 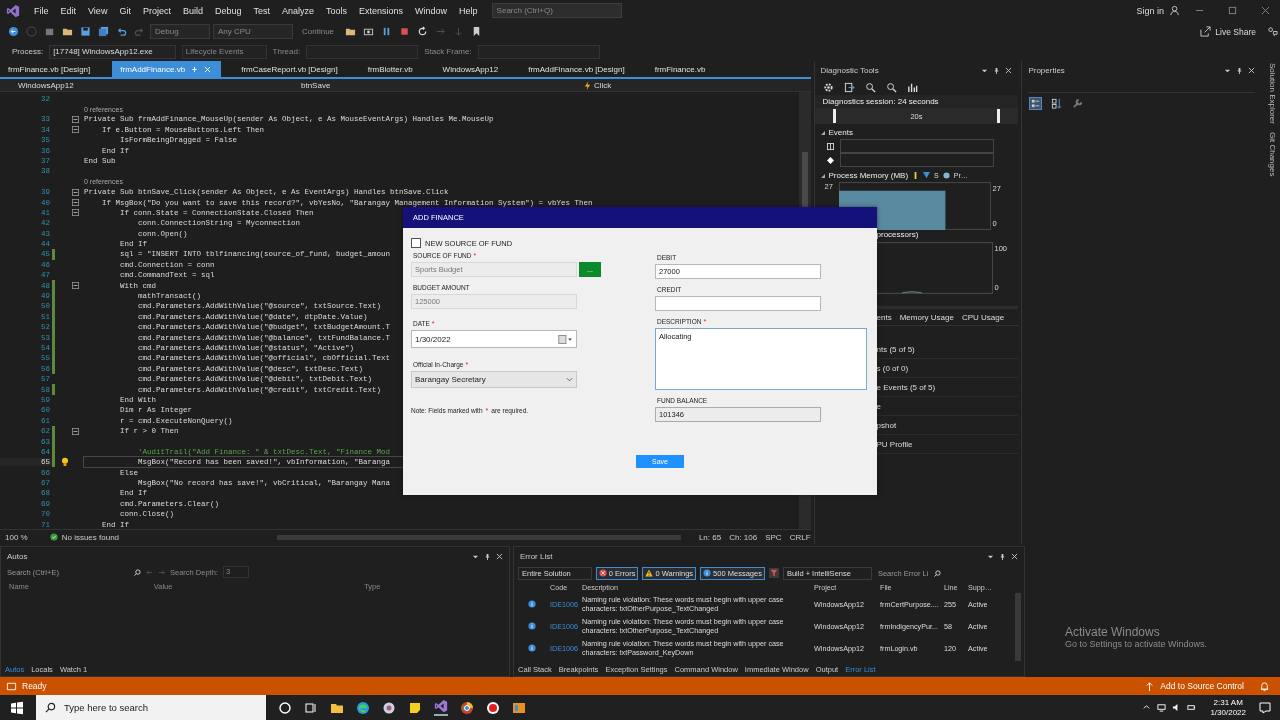 What do you see at coordinates (311, 707) in the screenshot?
I see `task-view-icon` at bounding box center [311, 707].